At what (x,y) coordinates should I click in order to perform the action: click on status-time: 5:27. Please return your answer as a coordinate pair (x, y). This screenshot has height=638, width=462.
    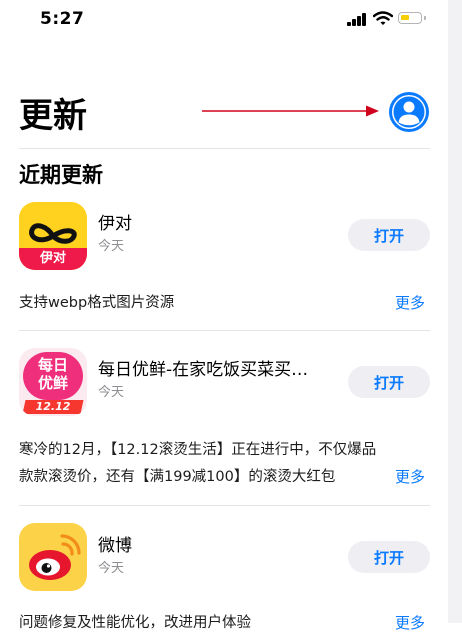
    Looking at the image, I should click on (62, 19).